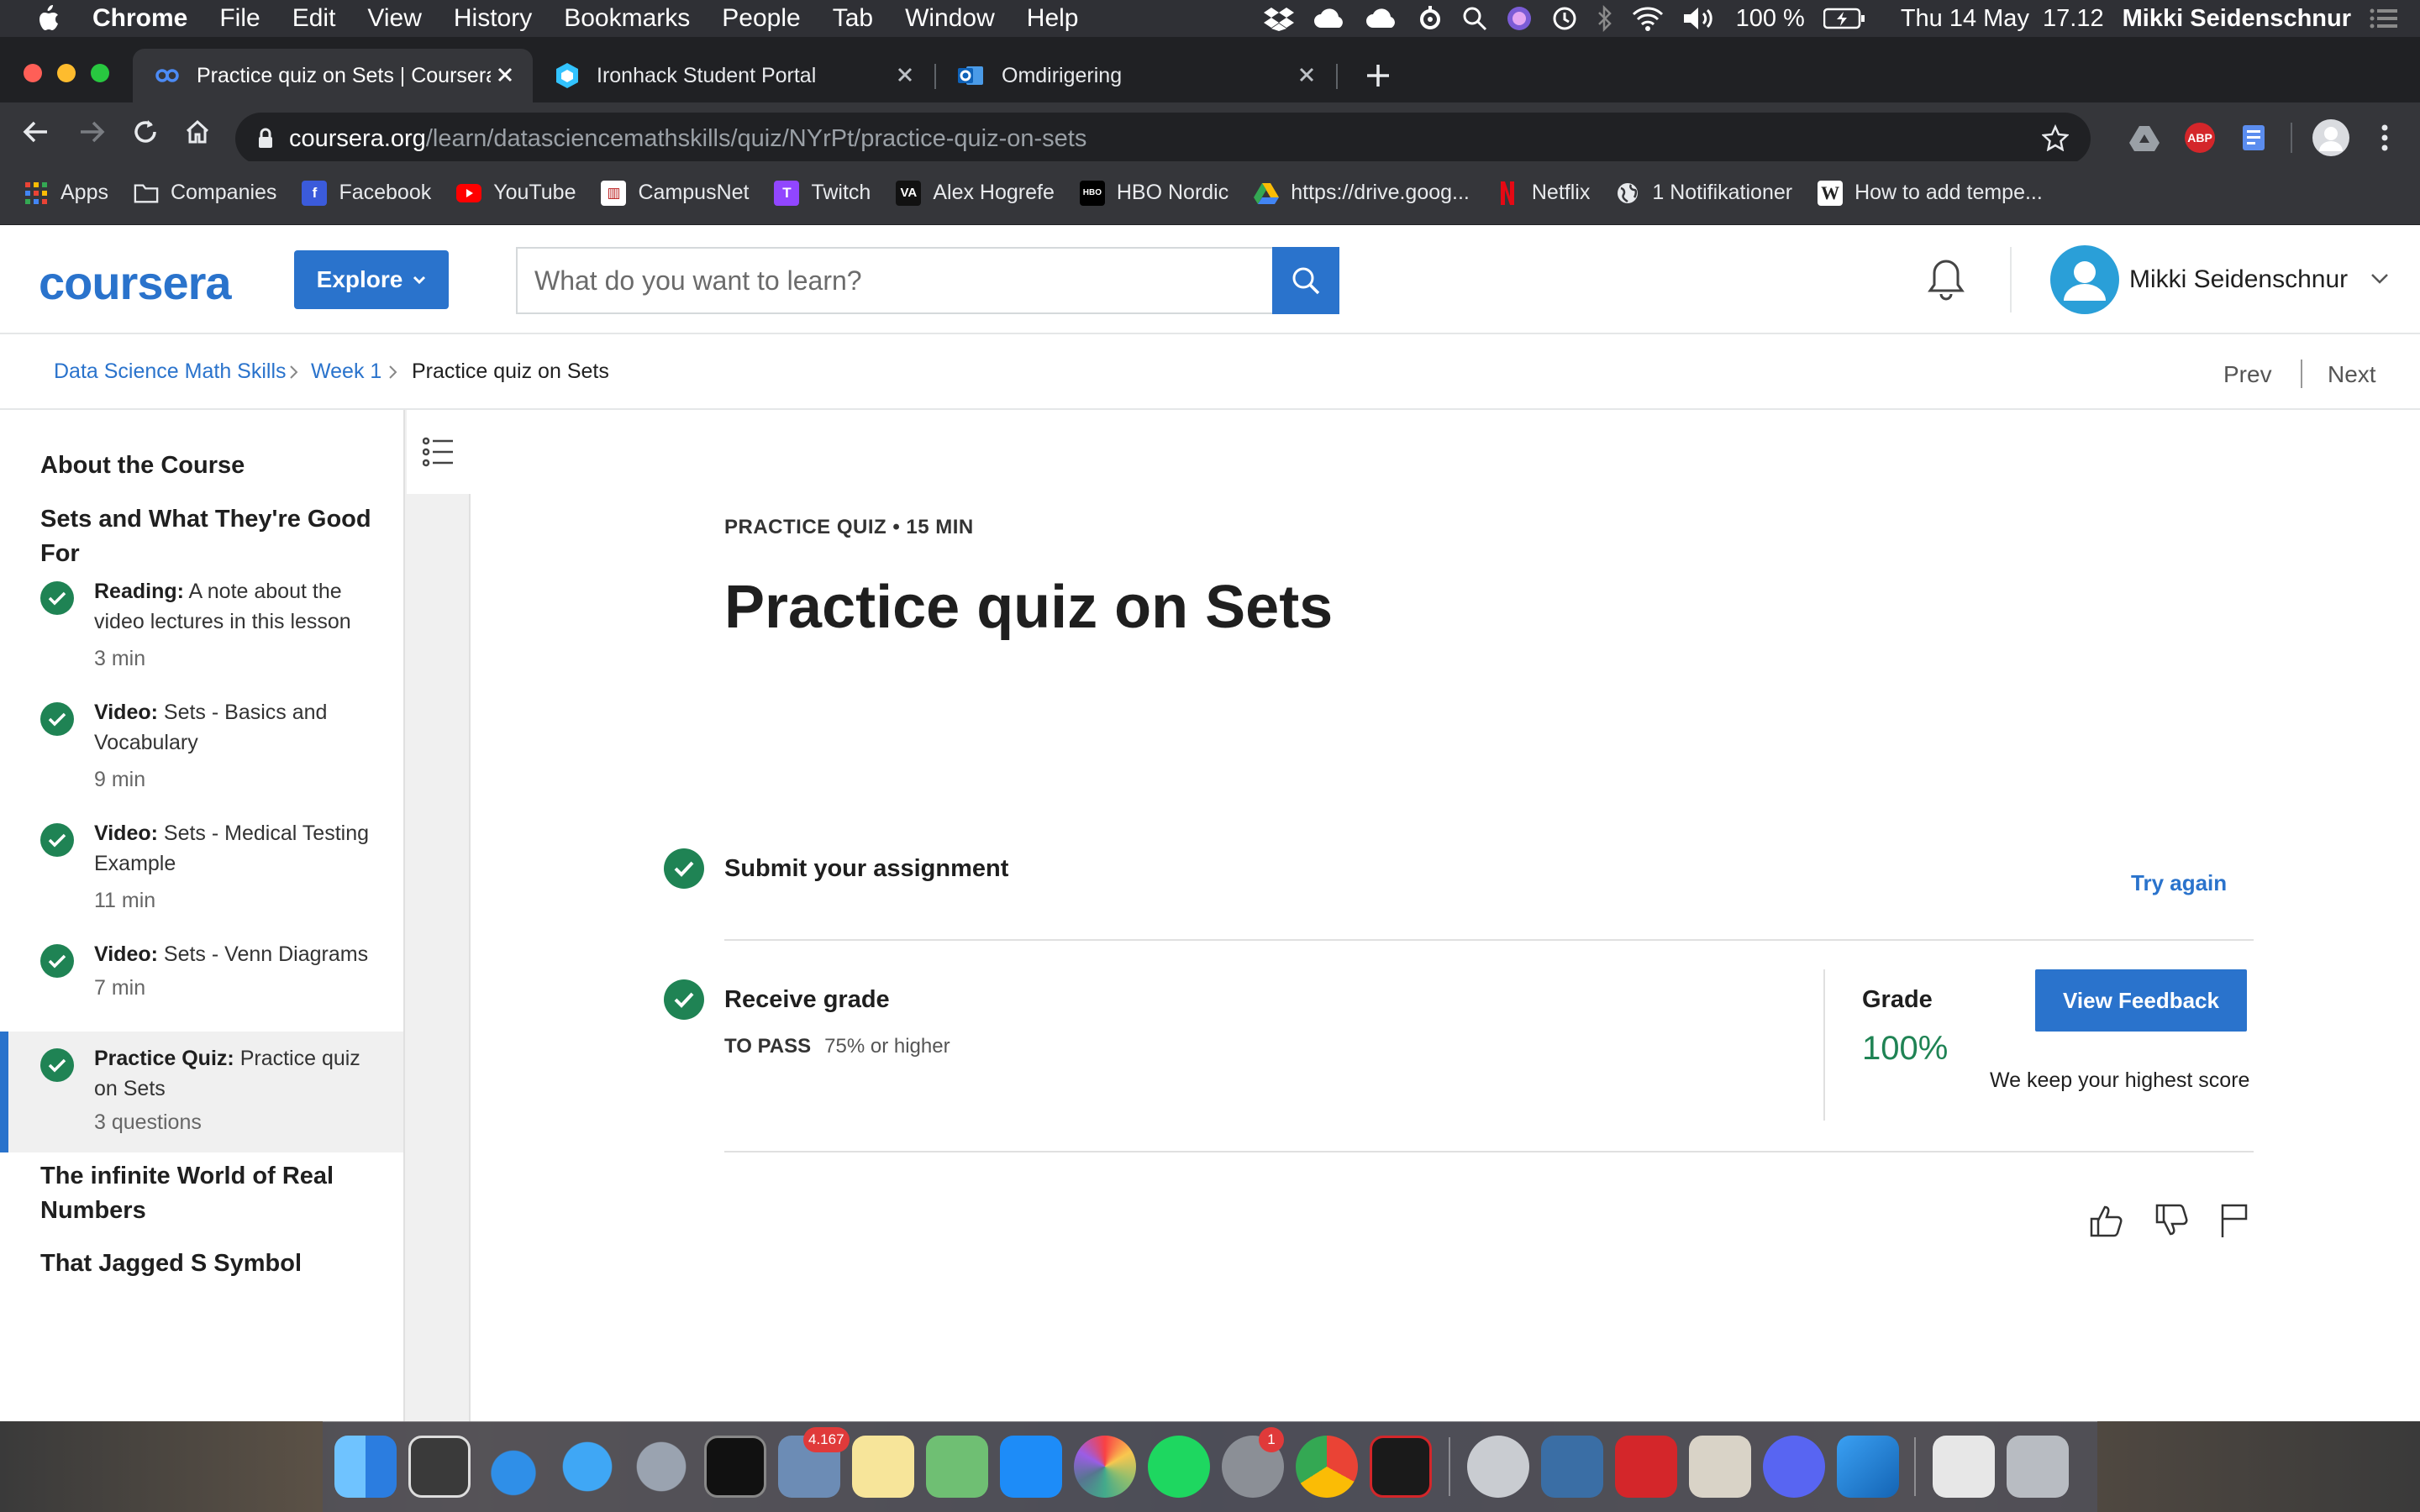  I want to click on volume-icon, so click(1700, 18).